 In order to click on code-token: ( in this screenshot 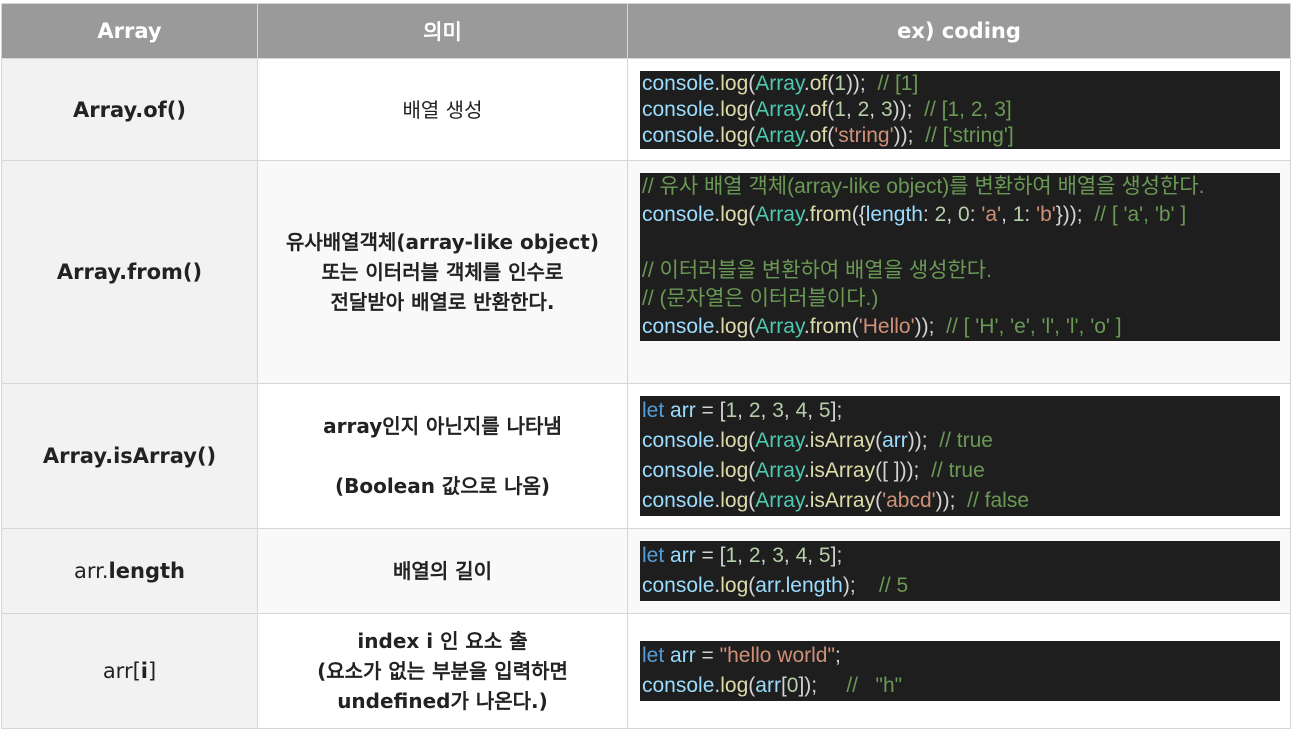, I will do `click(855, 326)`.